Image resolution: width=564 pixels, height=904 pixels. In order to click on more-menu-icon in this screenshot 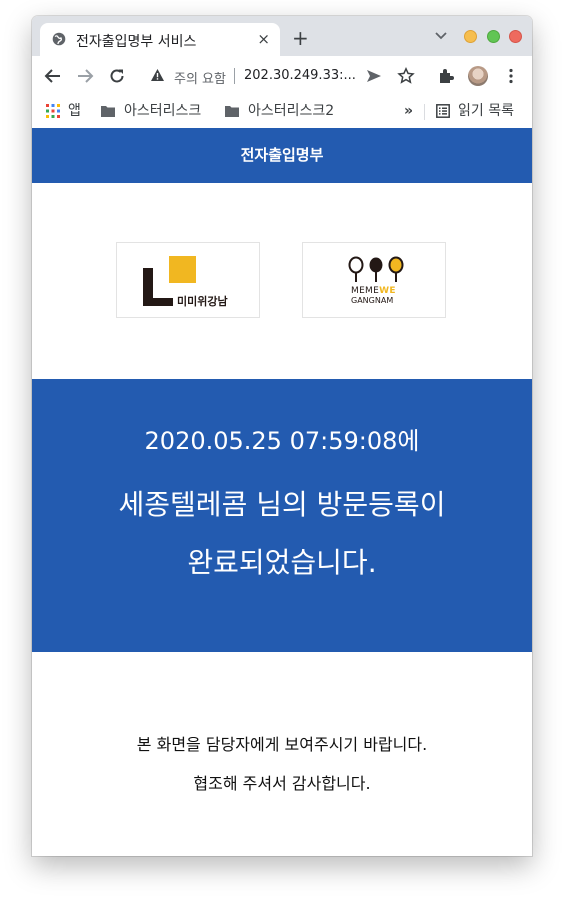, I will do `click(511, 76)`.